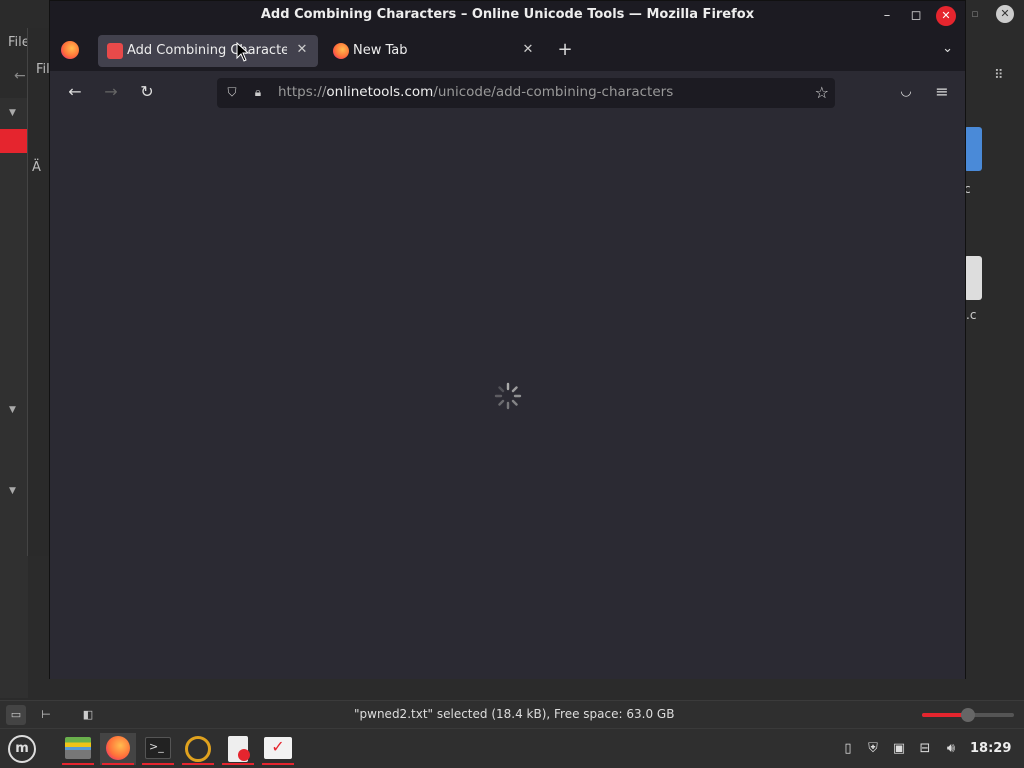 Image resolution: width=1024 pixels, height=768 pixels. What do you see at coordinates (70, 50) in the screenshot?
I see `firefox-view-icon` at bounding box center [70, 50].